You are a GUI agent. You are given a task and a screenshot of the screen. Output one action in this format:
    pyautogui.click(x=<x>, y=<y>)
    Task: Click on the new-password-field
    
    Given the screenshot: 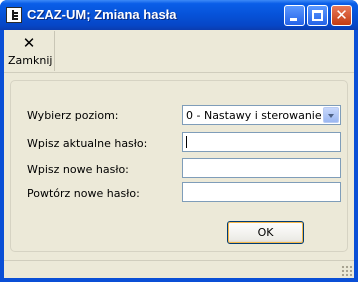 What is the action you would take?
    pyautogui.click(x=261, y=168)
    